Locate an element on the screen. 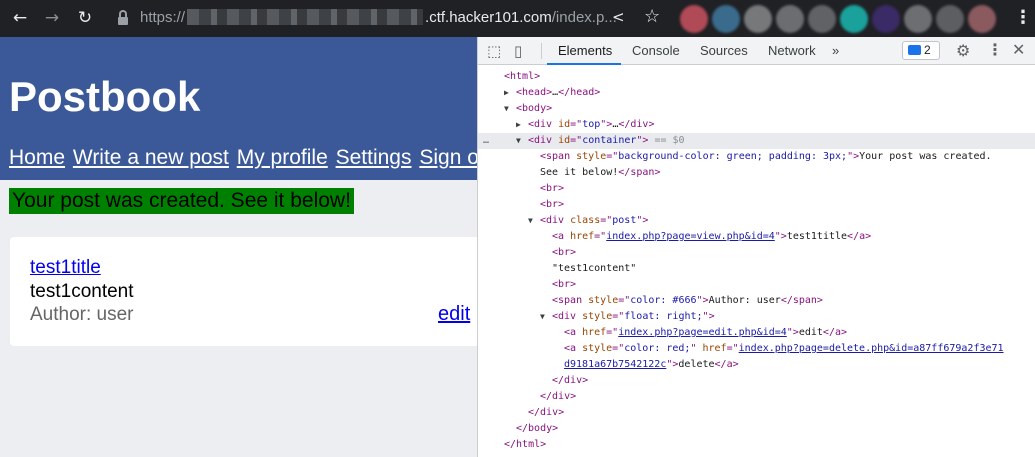 This screenshot has width=1035, height=457. dom-node-content: ▼ <div id="container"> == $0 is located at coordinates (600, 141).